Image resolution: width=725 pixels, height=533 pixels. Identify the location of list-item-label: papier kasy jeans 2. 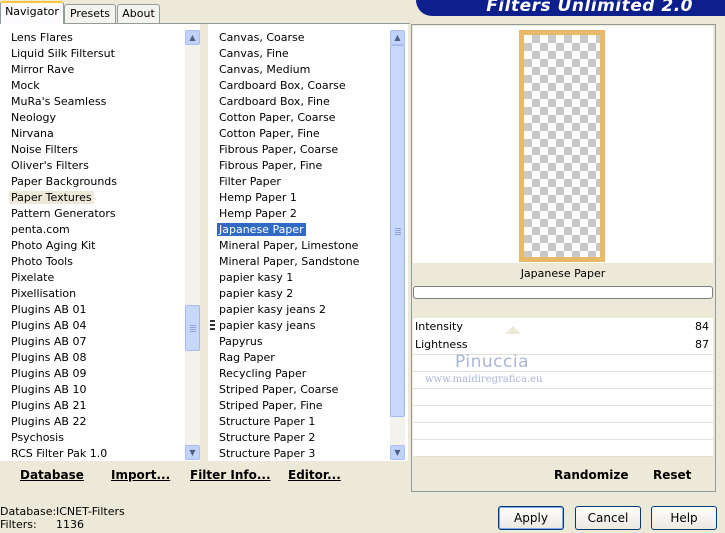
(272, 309).